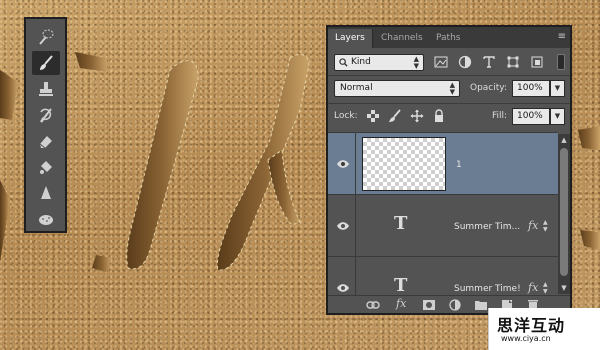  I want to click on eraser-tool, so click(46, 141).